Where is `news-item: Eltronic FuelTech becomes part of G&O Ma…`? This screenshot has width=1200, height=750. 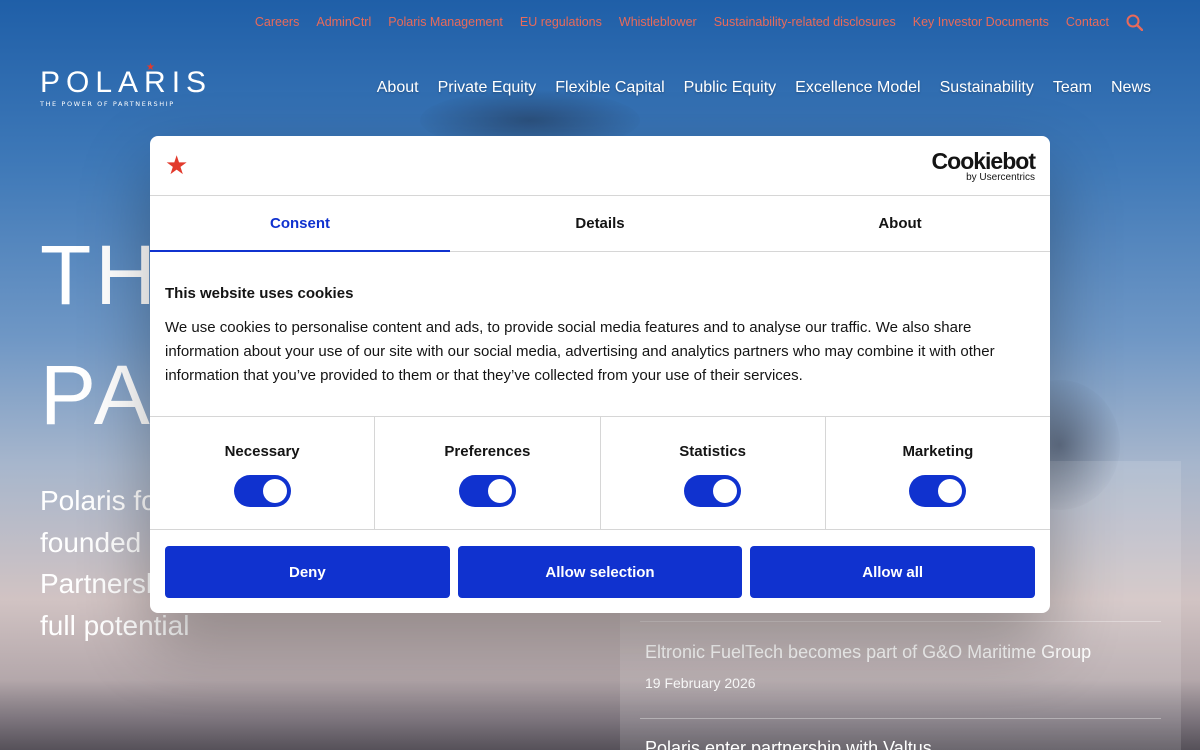 news-item: Eltronic FuelTech becomes part of G&O Ma… is located at coordinates (903, 666).